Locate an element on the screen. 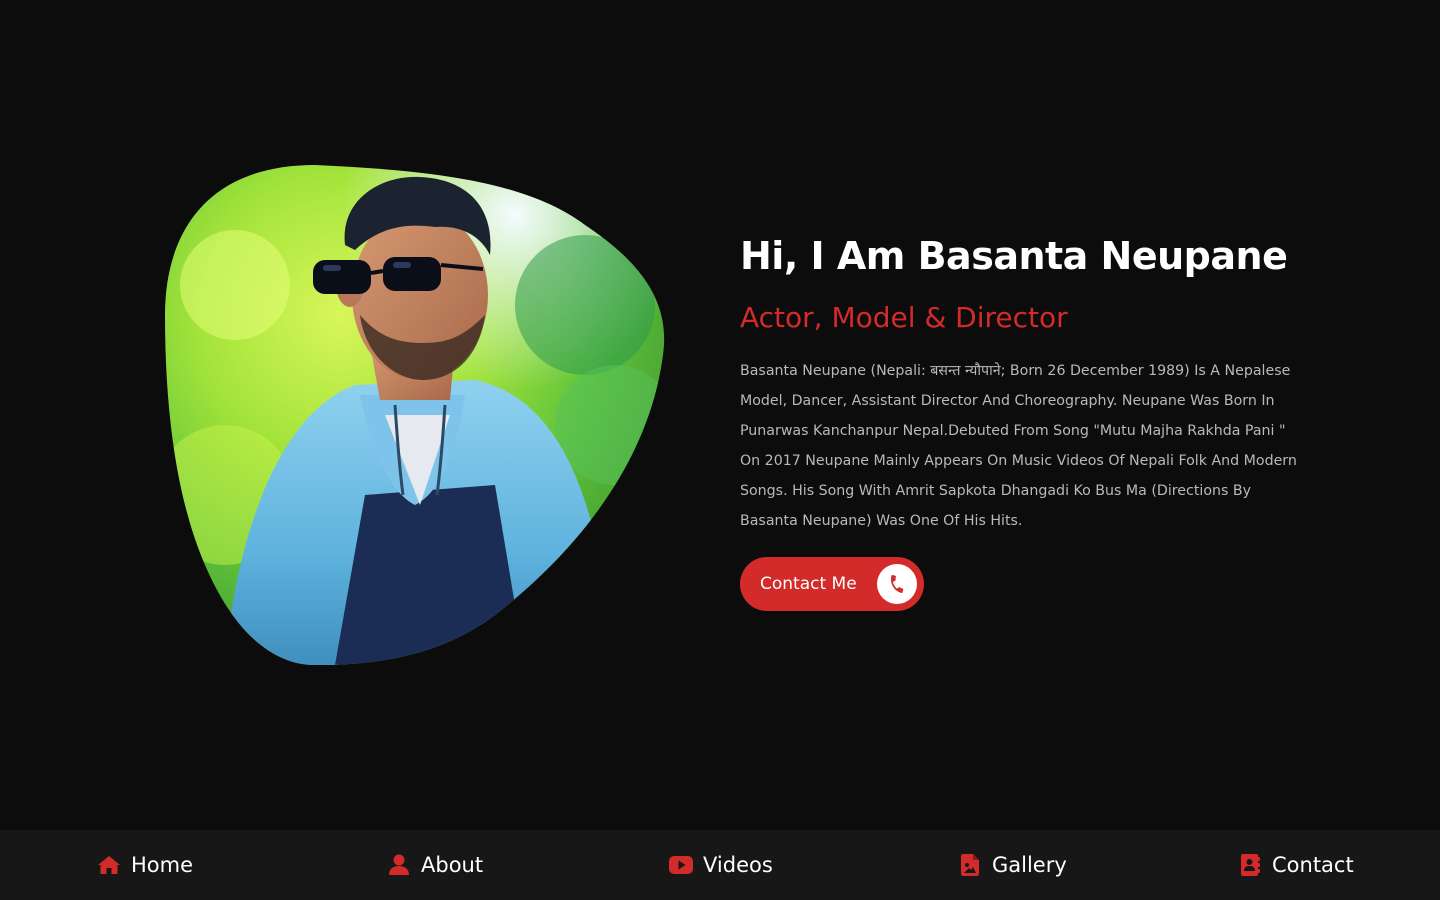 The width and height of the screenshot is (1440, 900). image-file-icon is located at coordinates (970, 865).